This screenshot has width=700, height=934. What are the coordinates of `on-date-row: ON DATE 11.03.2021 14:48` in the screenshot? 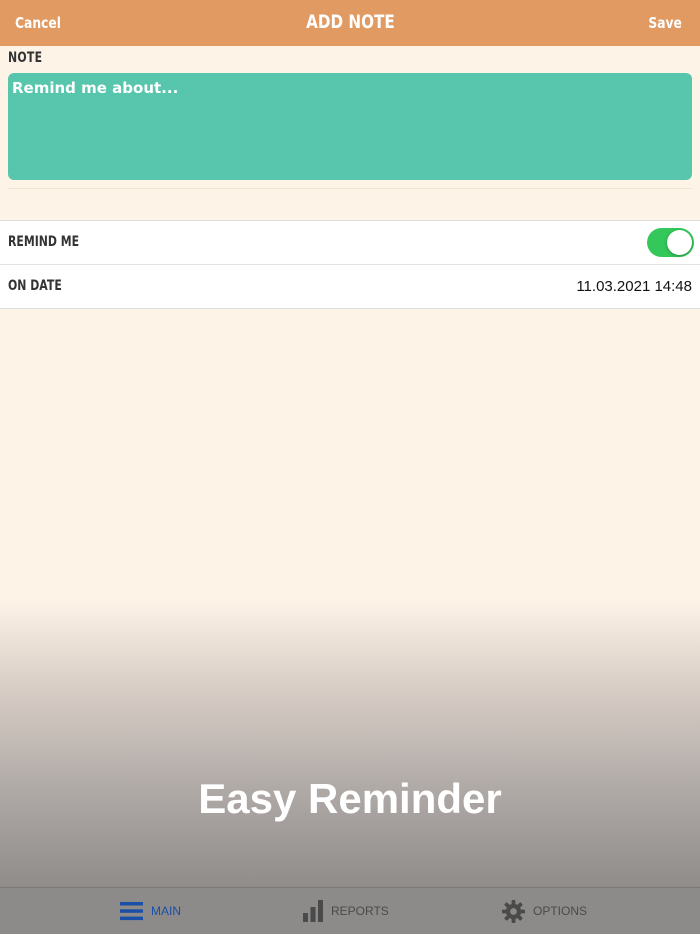 It's located at (350, 286).